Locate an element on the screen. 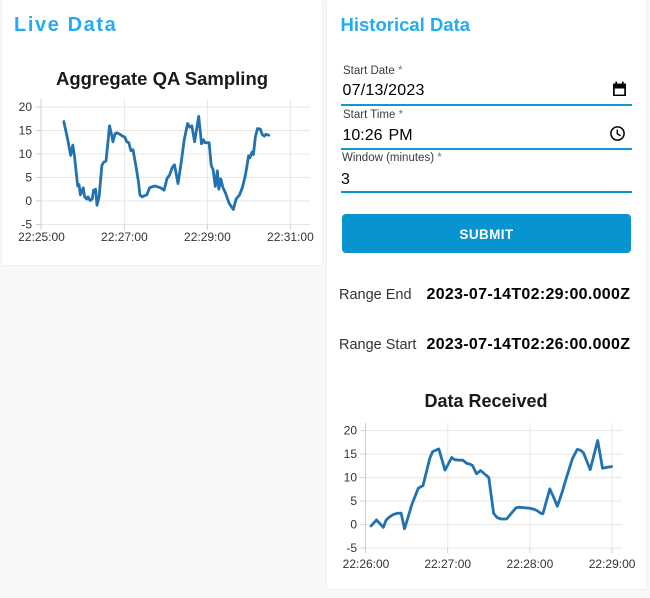  svg-text: 22:28:00 is located at coordinates (530, 564).